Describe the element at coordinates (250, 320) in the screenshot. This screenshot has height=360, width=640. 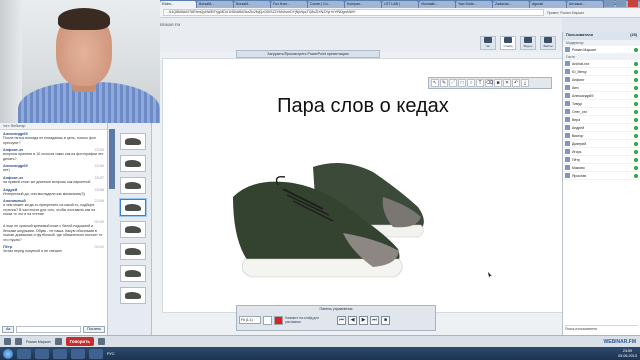
I see `zoom-select: Fit (1:1)` at that location.